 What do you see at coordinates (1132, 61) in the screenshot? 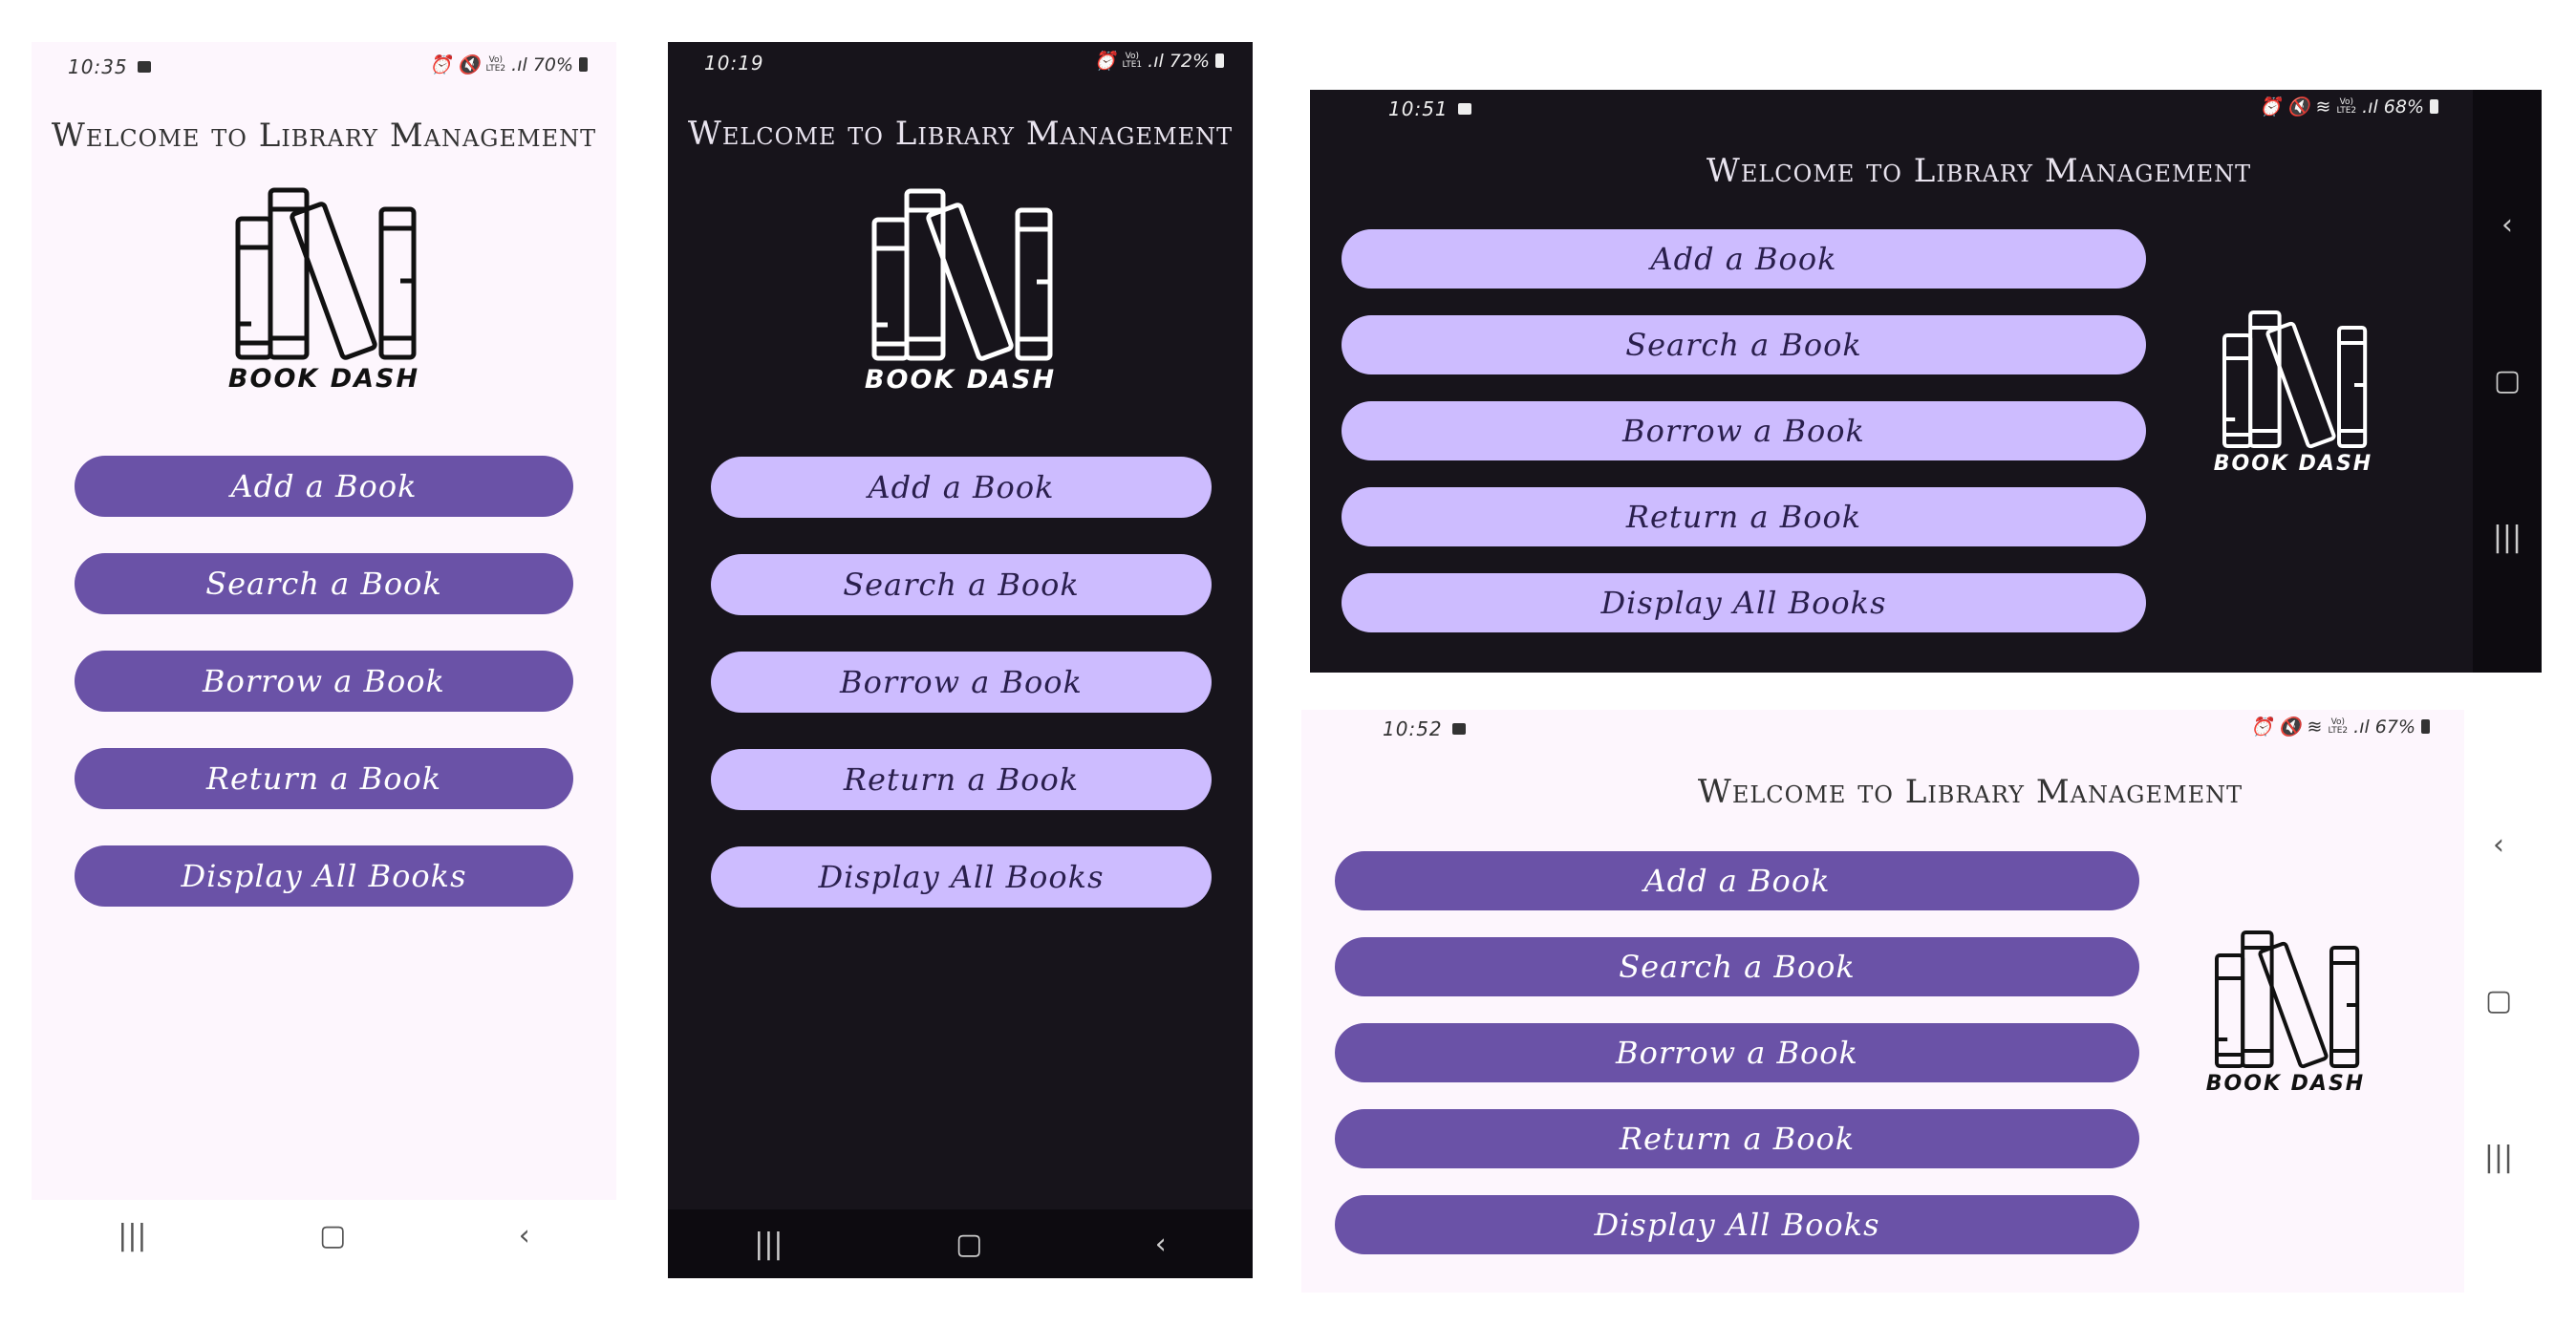
I see `volte-icon: Vo) LTE1` at bounding box center [1132, 61].